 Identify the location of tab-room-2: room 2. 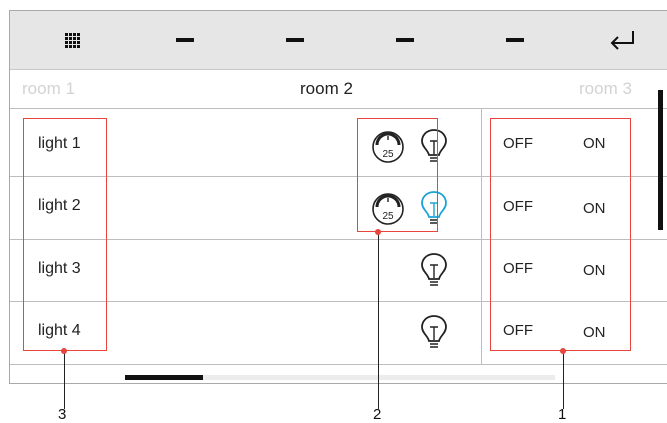
(326, 89).